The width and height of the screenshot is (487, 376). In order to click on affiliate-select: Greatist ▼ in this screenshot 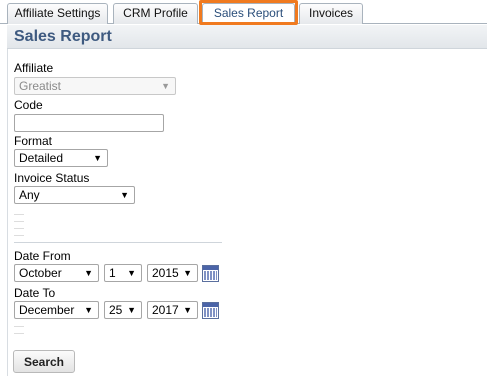, I will do `click(95, 86)`.